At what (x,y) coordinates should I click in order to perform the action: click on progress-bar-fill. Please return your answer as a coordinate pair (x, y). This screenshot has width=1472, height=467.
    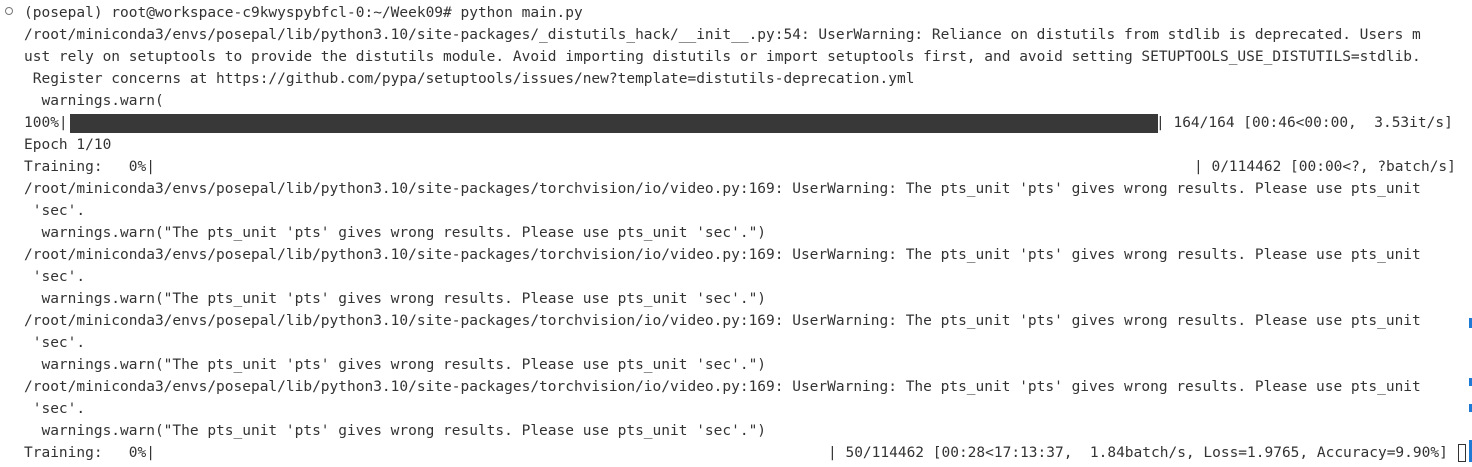
    Looking at the image, I should click on (614, 123).